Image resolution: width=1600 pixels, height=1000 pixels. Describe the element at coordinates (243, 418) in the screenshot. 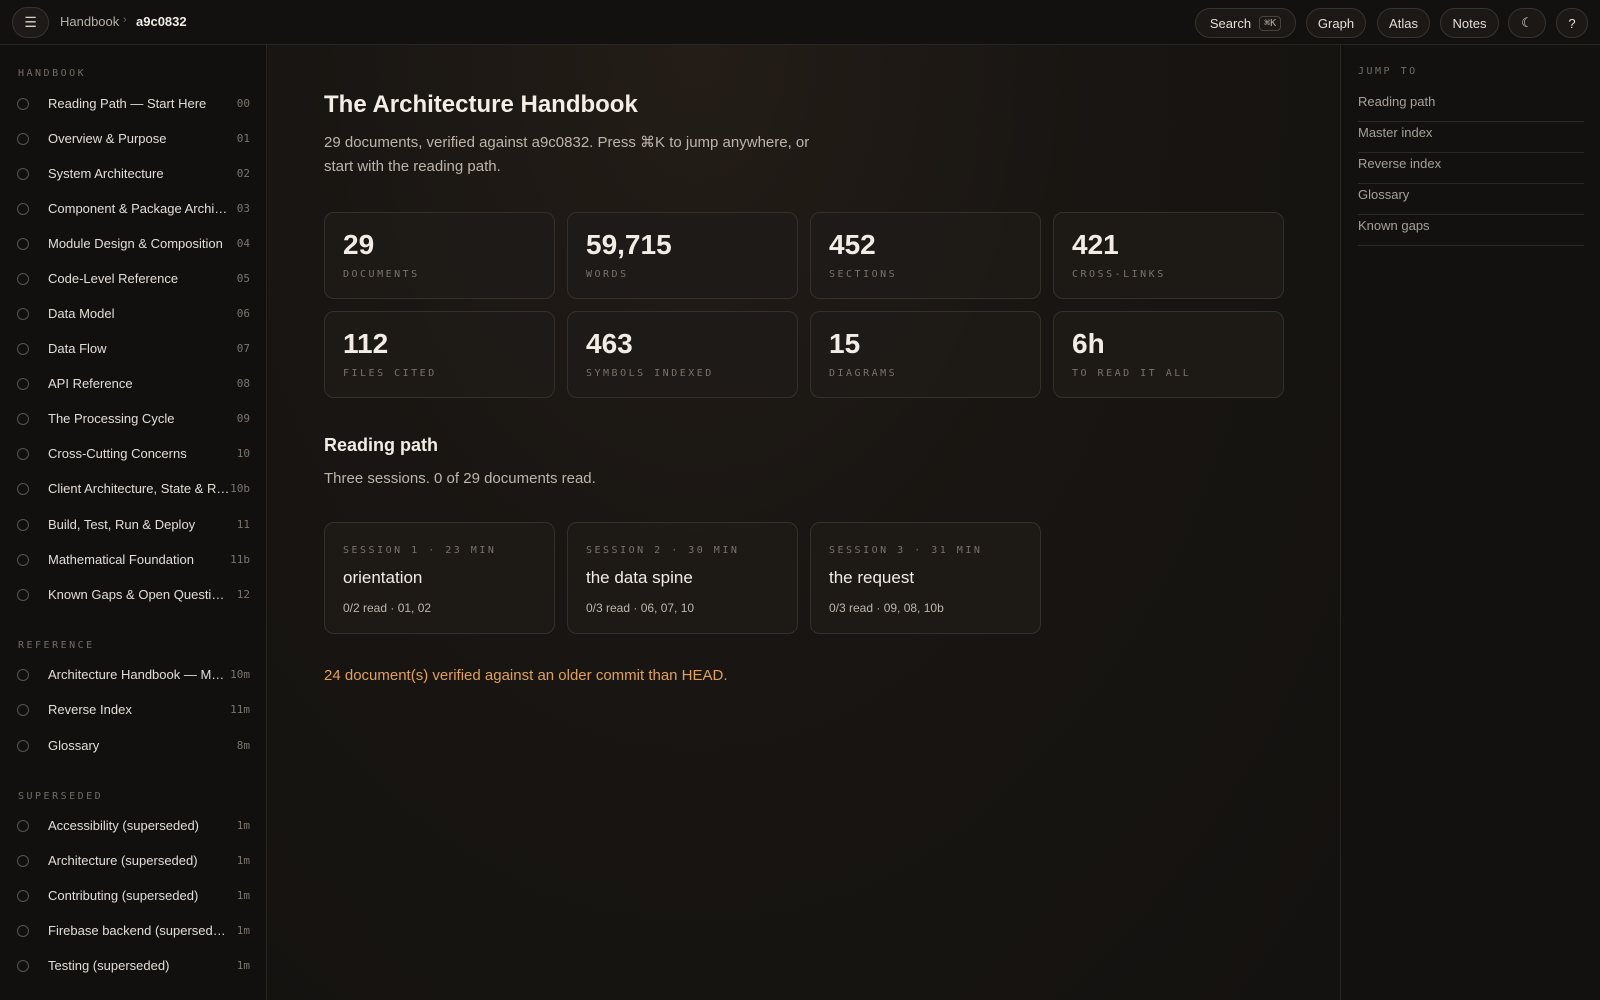

I see `sidebar-item-number: 09` at that location.